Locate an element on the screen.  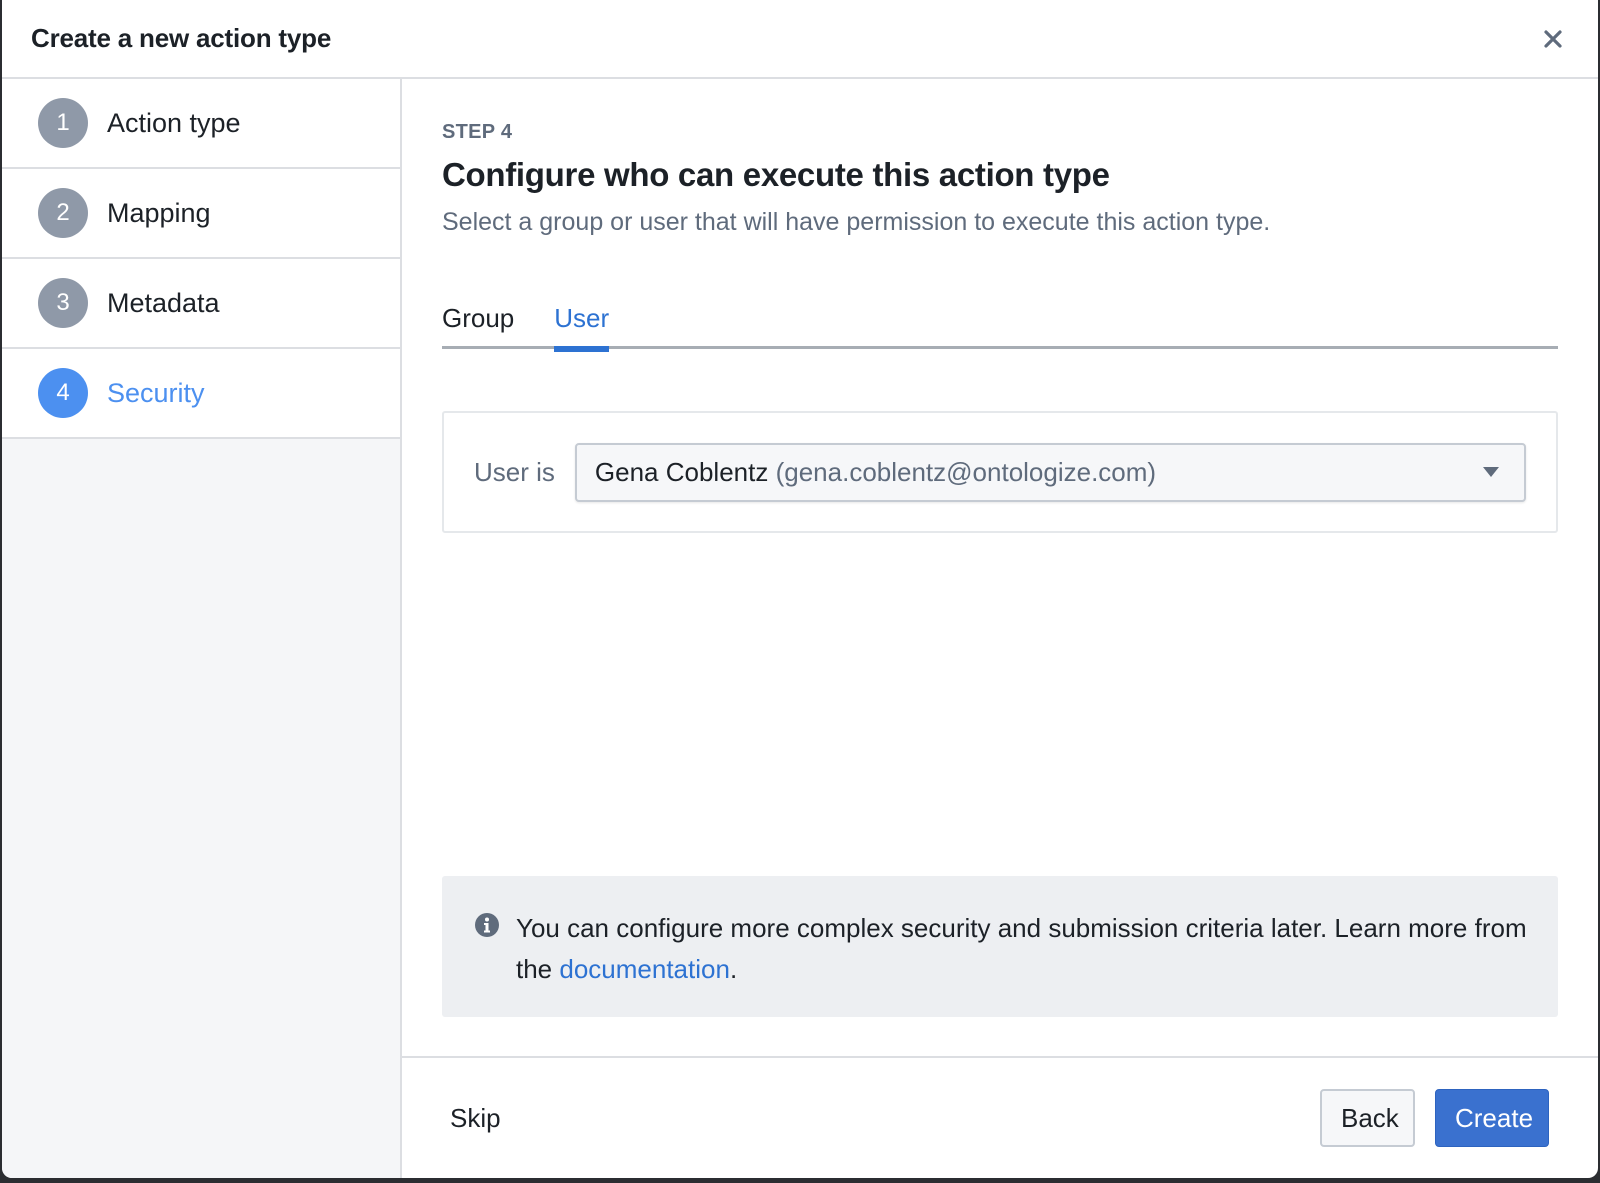
step-label: Security is located at coordinates (156, 392).